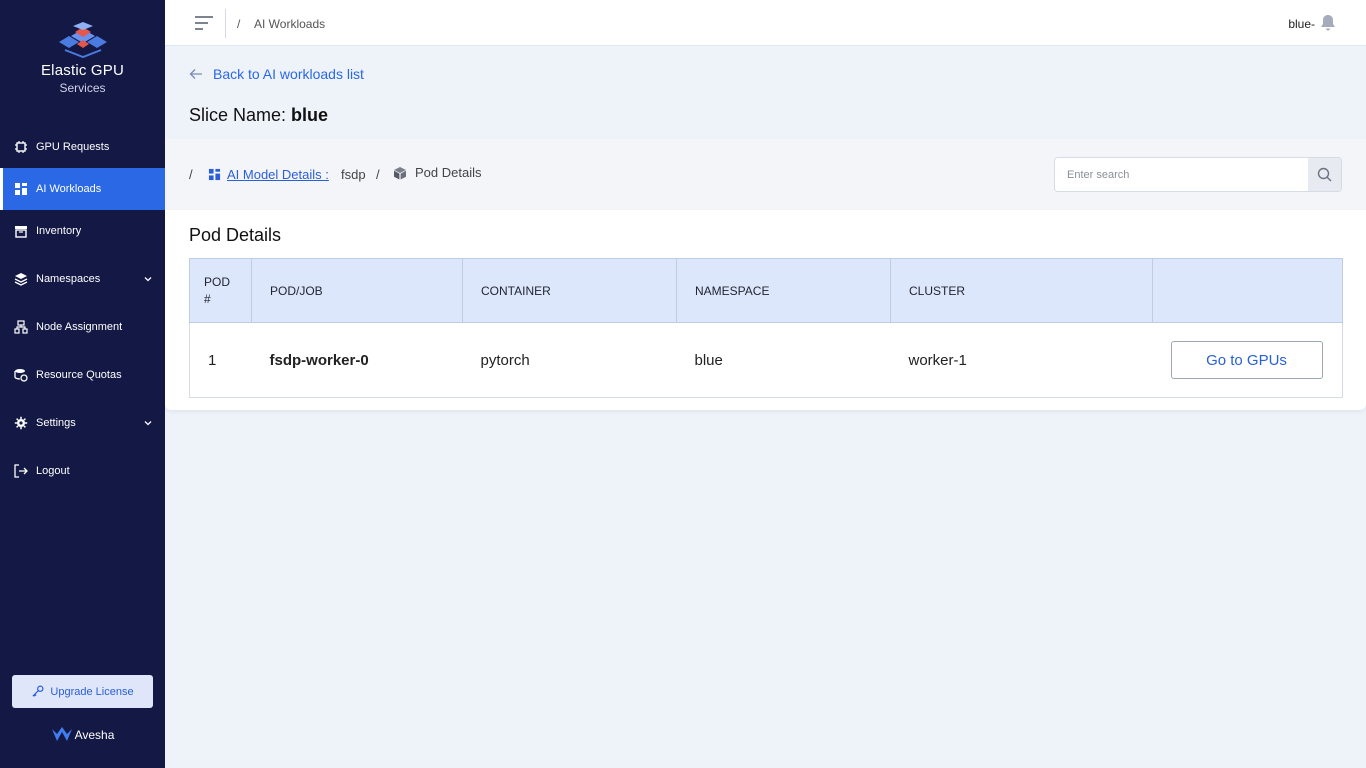 The image size is (1366, 768). I want to click on search-input, so click(1182, 174).